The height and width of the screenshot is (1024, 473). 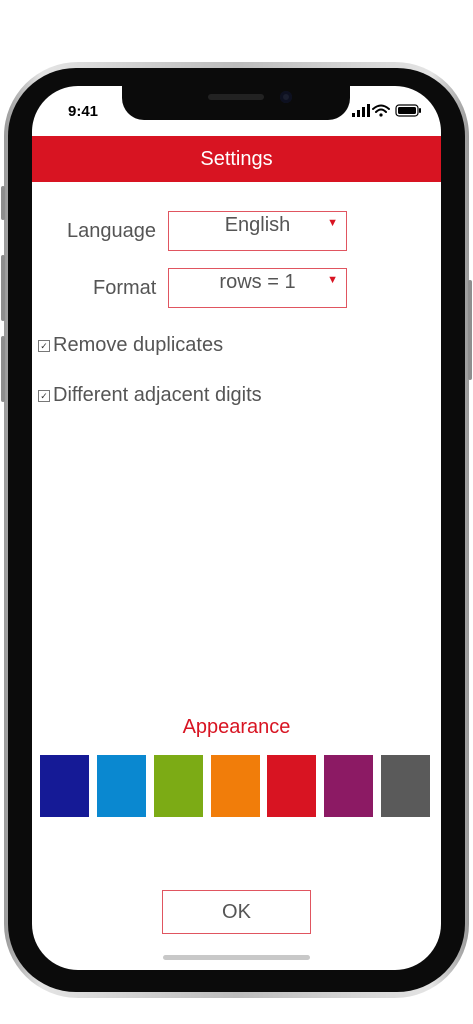 What do you see at coordinates (3, 288) in the screenshot?
I see `volume-up-button` at bounding box center [3, 288].